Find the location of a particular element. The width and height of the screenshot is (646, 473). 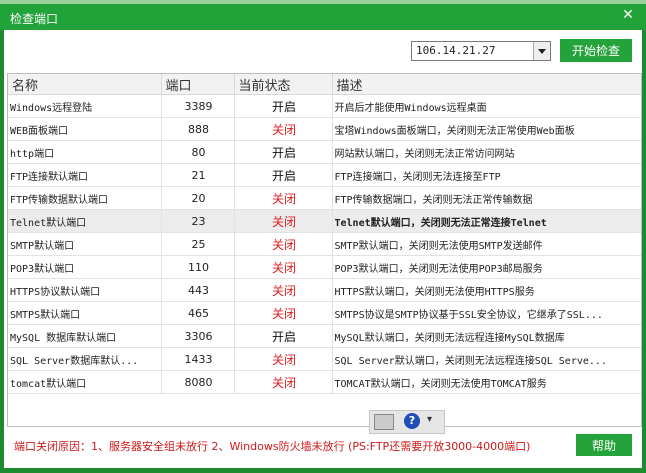

mini-toolbar: ? ▾ is located at coordinates (407, 422).